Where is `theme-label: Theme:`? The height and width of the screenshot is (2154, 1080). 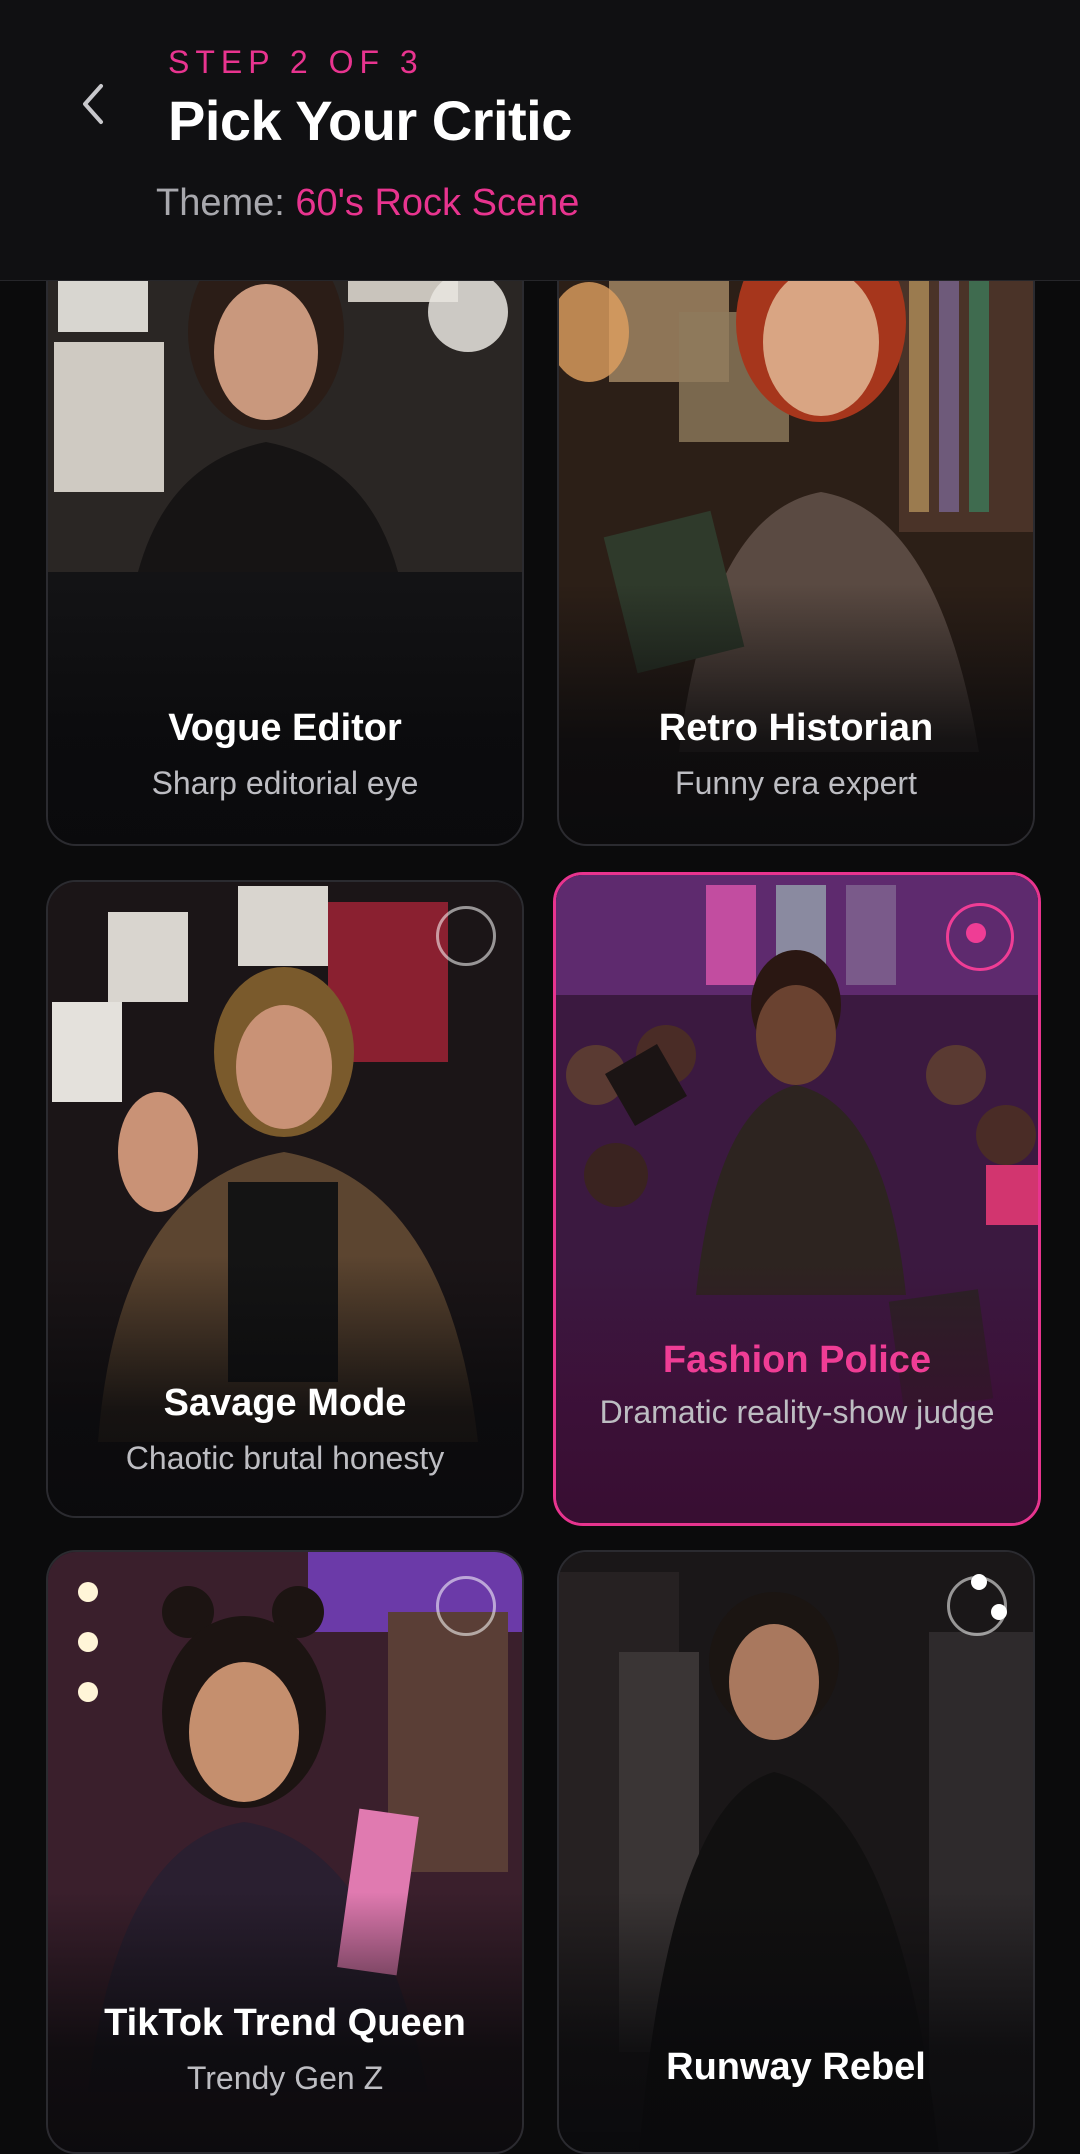
theme-label: Theme: is located at coordinates (220, 203).